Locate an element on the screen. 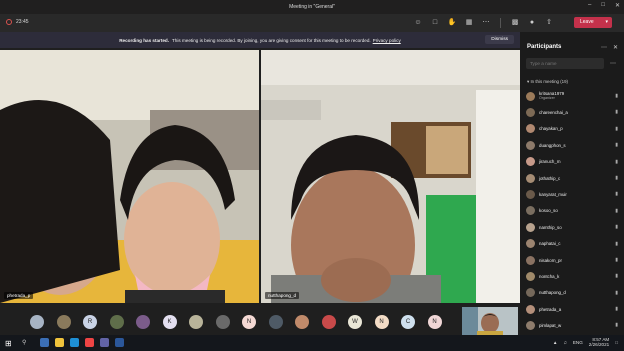 The height and width of the screenshot is (351, 624). share-icon: ⇧ is located at coordinates (549, 22).